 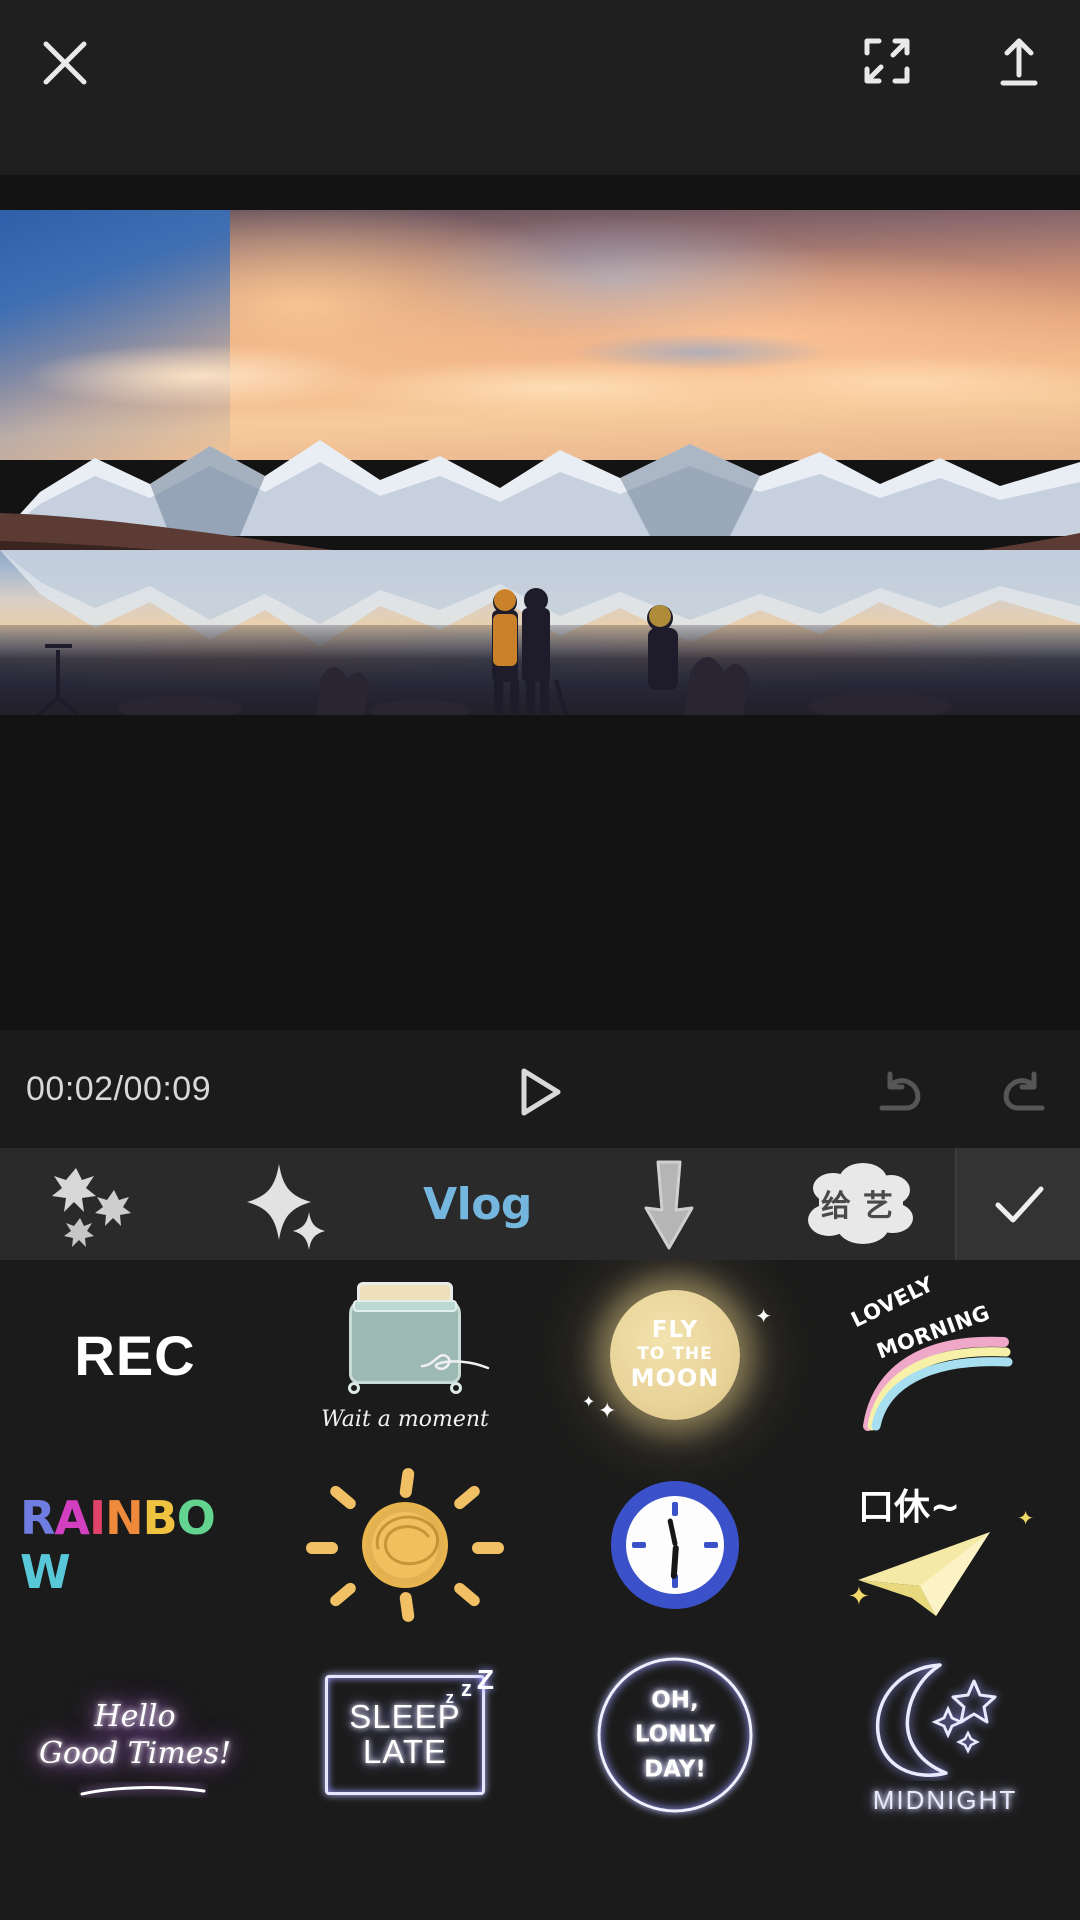 I want to click on neon-underline-icon, so click(x=143, y=1791).